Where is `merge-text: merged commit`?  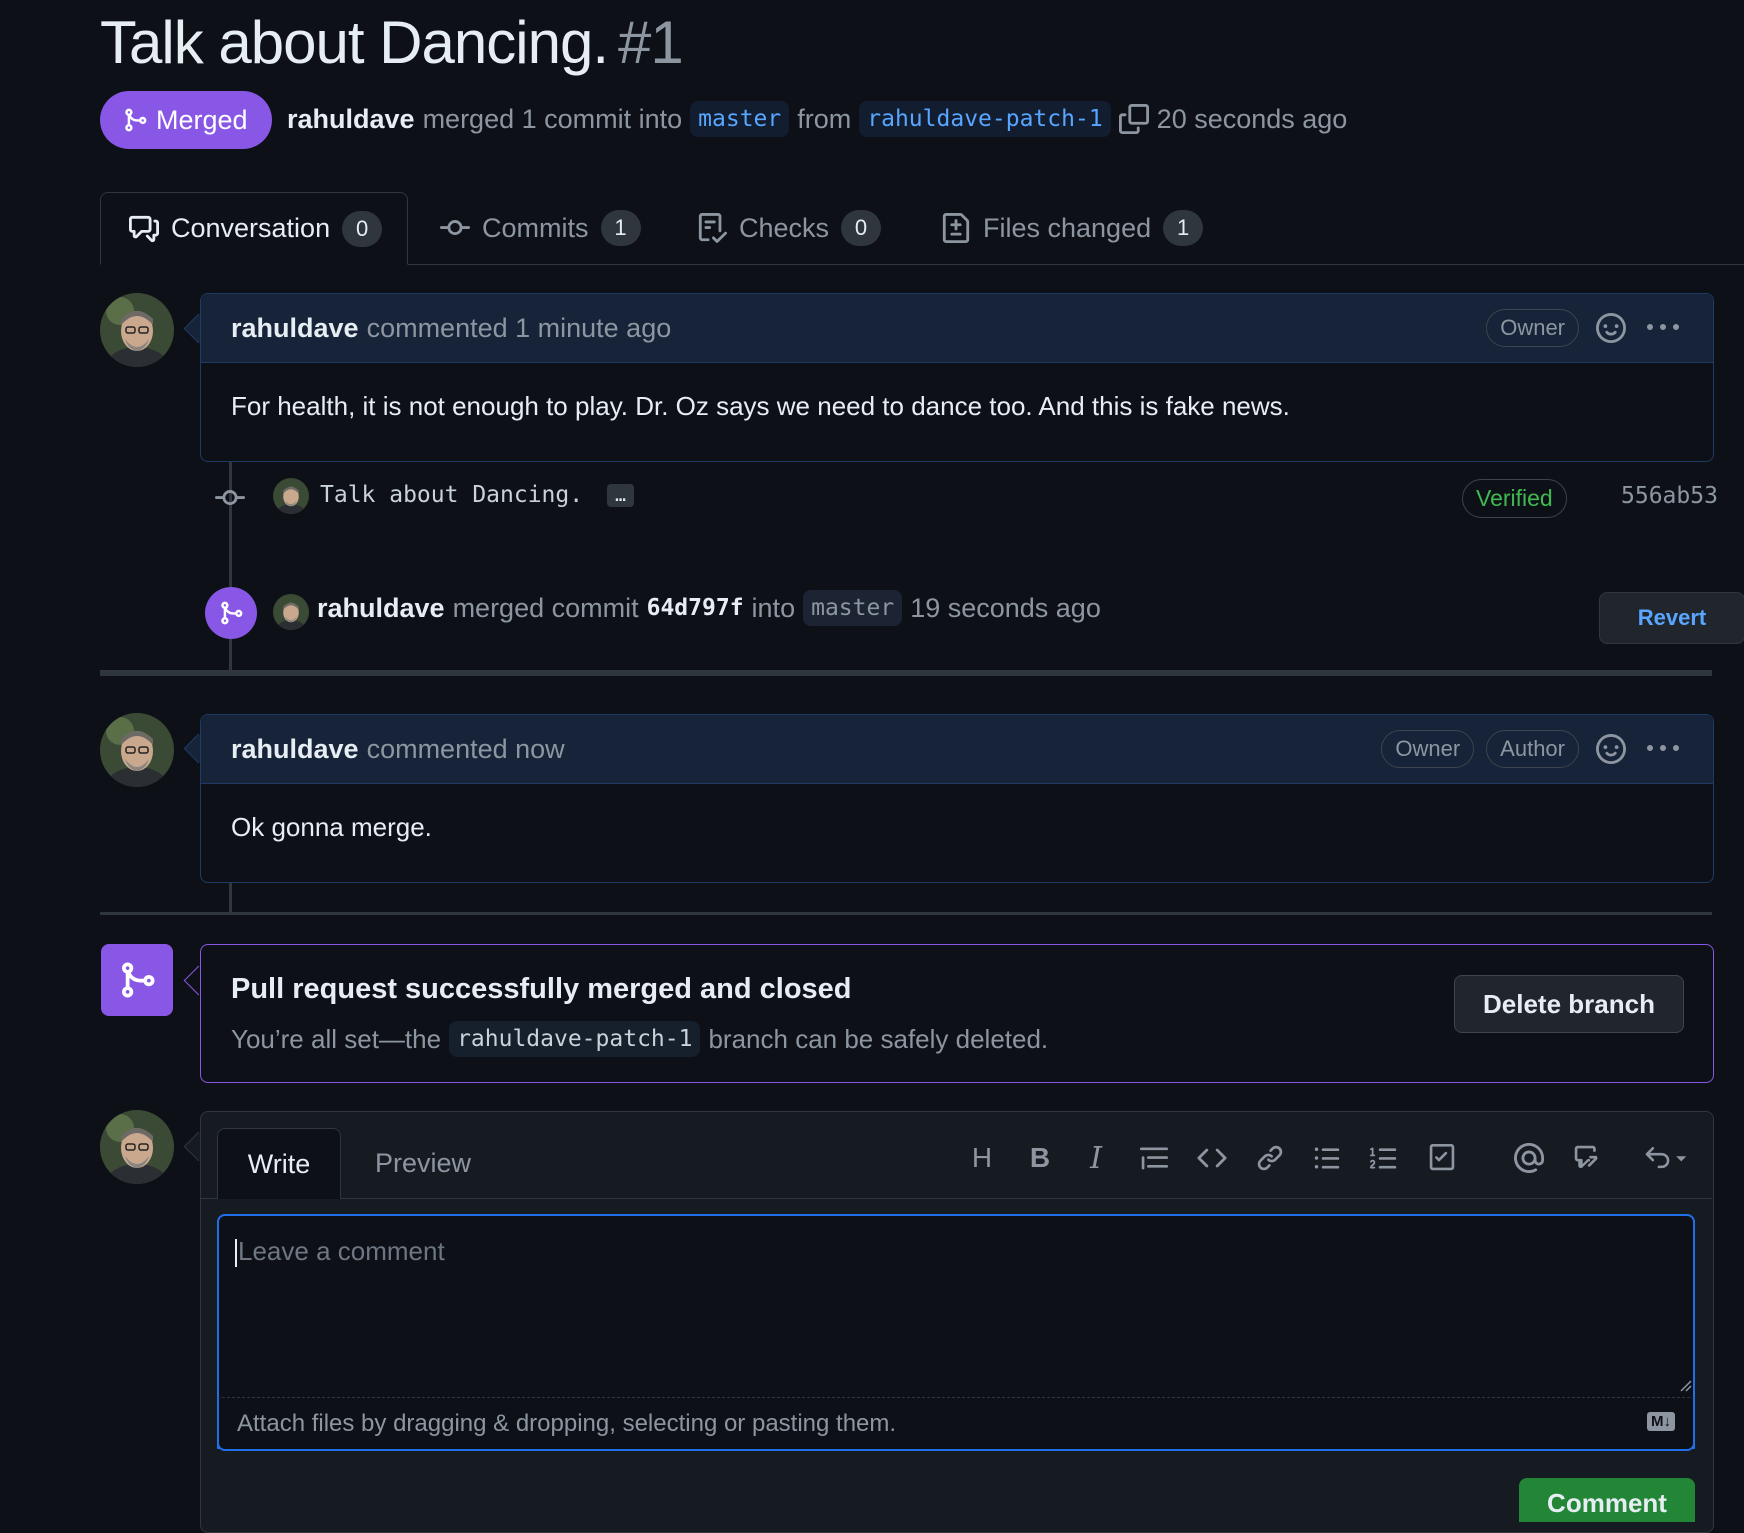 merge-text: merged commit is located at coordinates (545, 607).